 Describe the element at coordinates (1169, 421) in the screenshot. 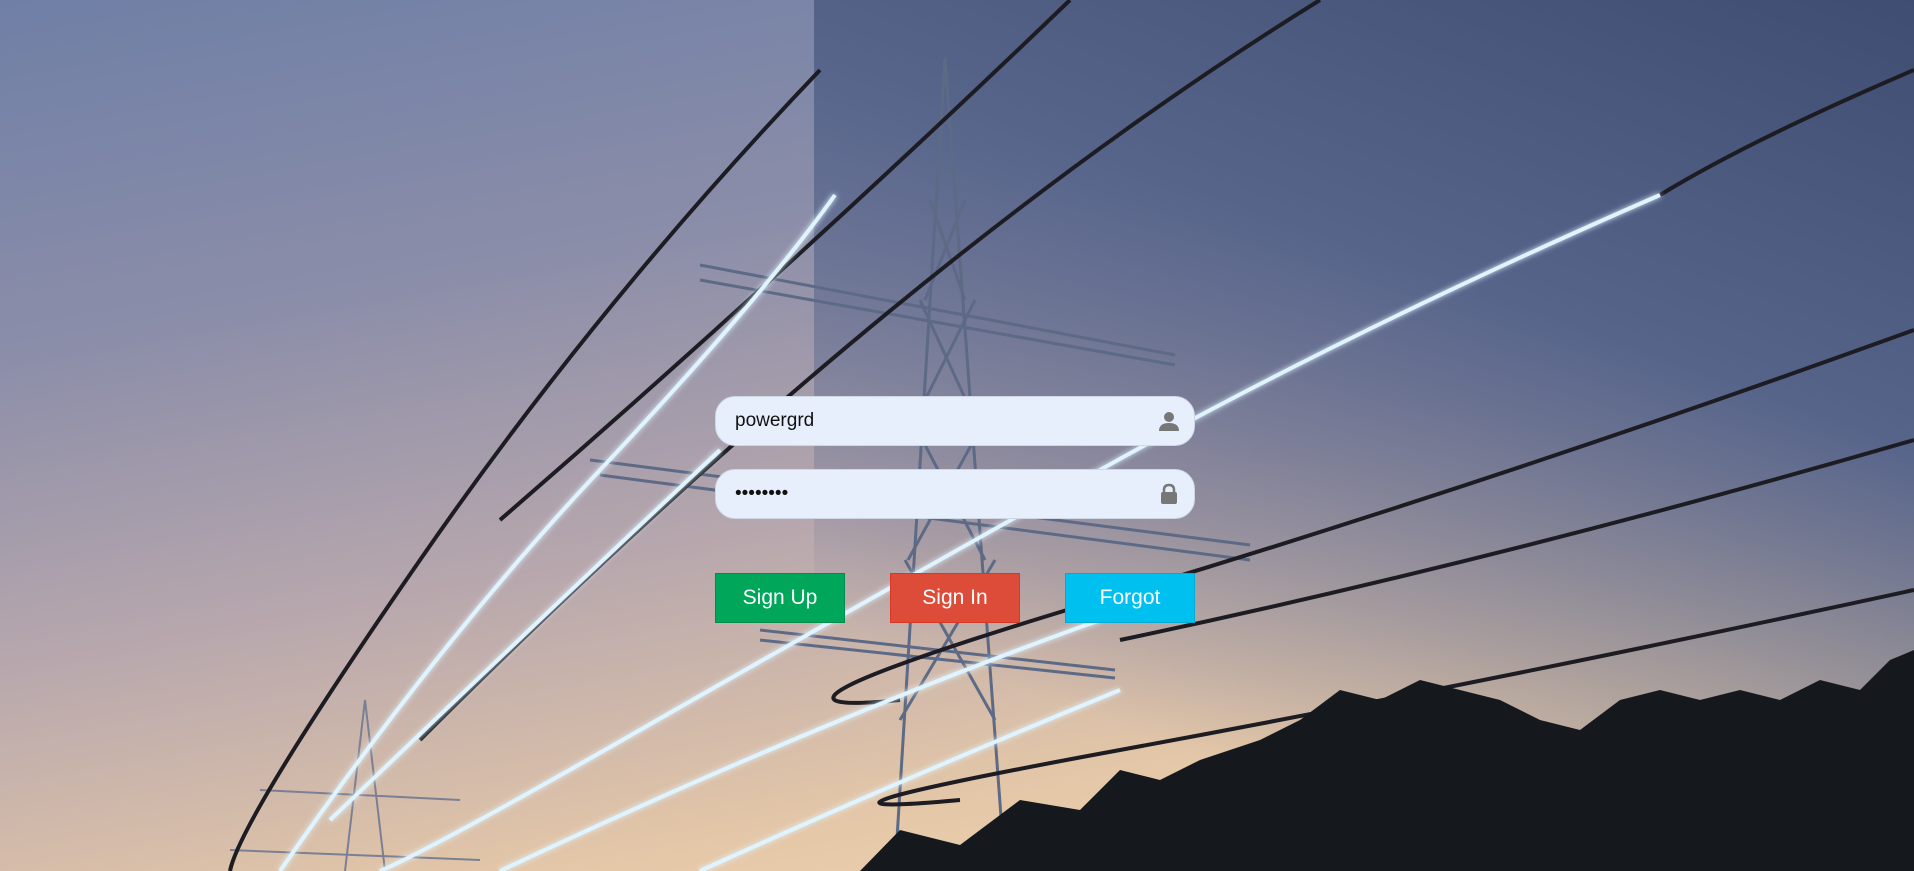

I see `user-icon` at that location.